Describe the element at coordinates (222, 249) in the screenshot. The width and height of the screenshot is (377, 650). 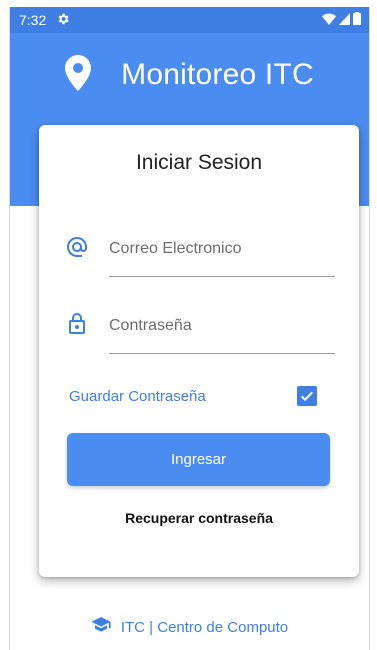
I see `email-input` at that location.